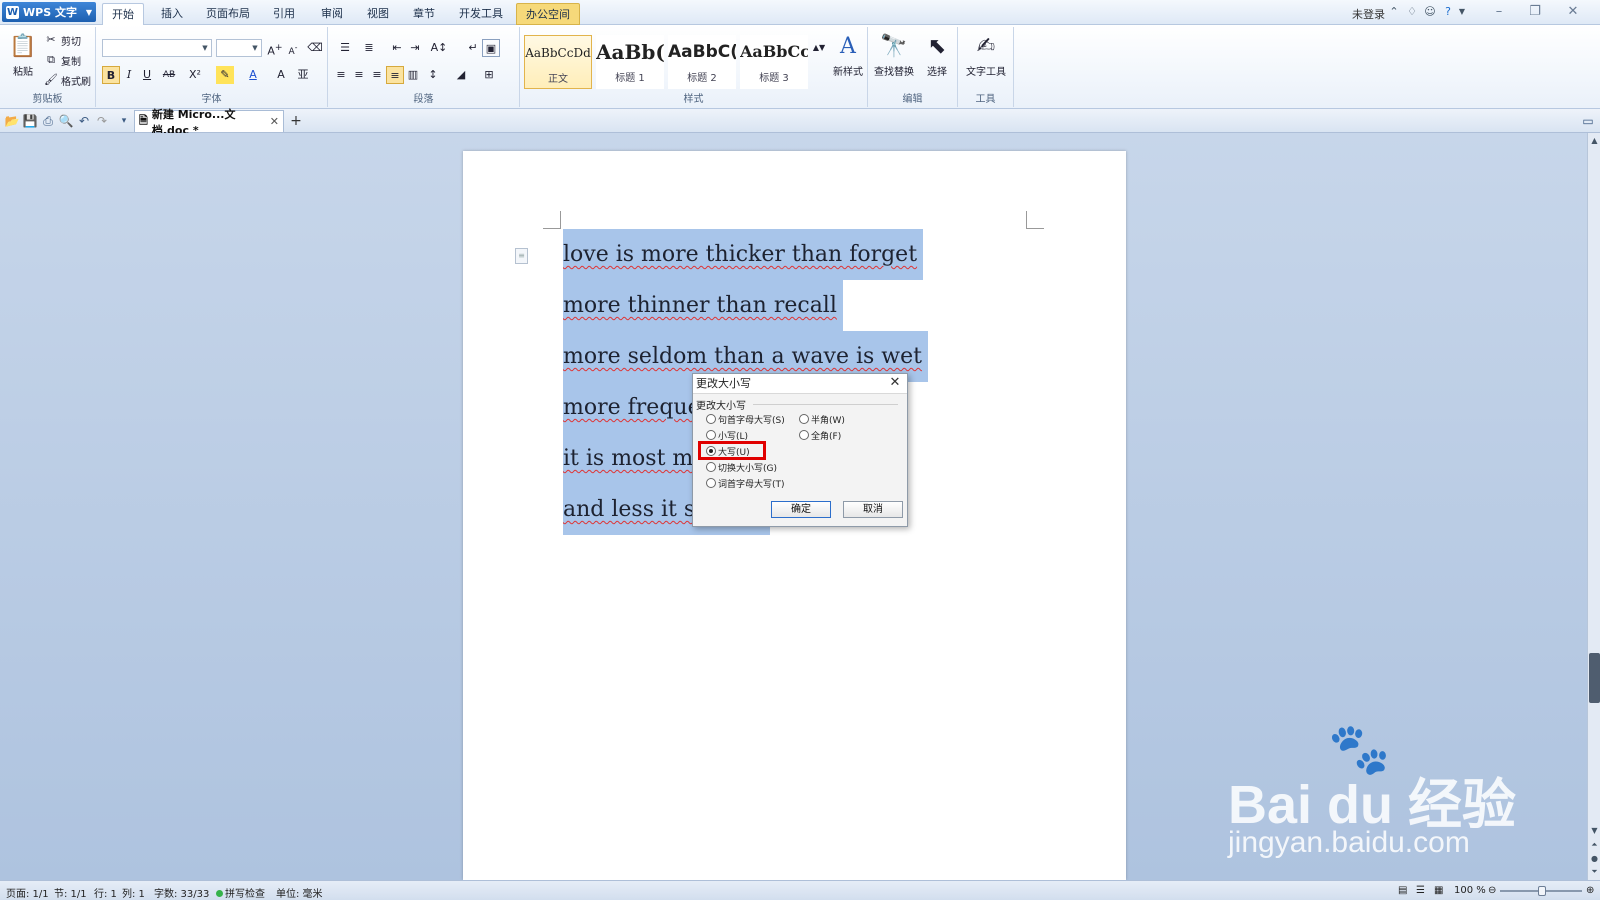 The image size is (1600, 900). I want to click on document-line: love is more thicker than forget, so click(743, 254).